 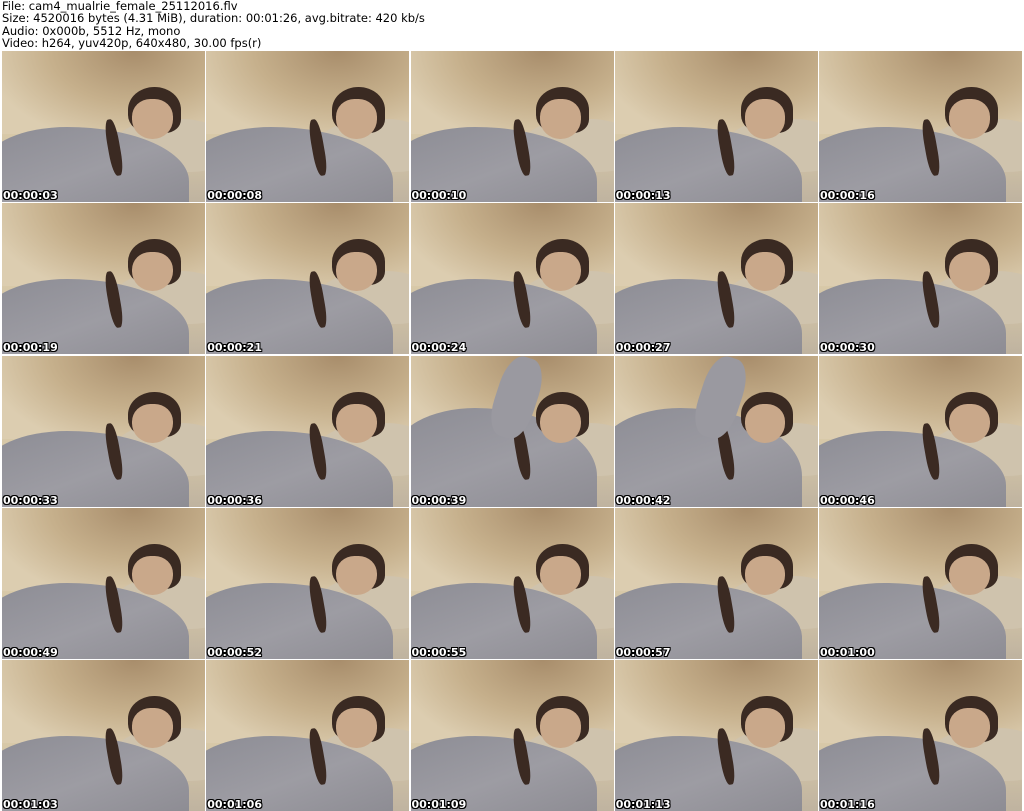 What do you see at coordinates (308, 431) in the screenshot?
I see `video-thumbnail: 00:00:36` at bounding box center [308, 431].